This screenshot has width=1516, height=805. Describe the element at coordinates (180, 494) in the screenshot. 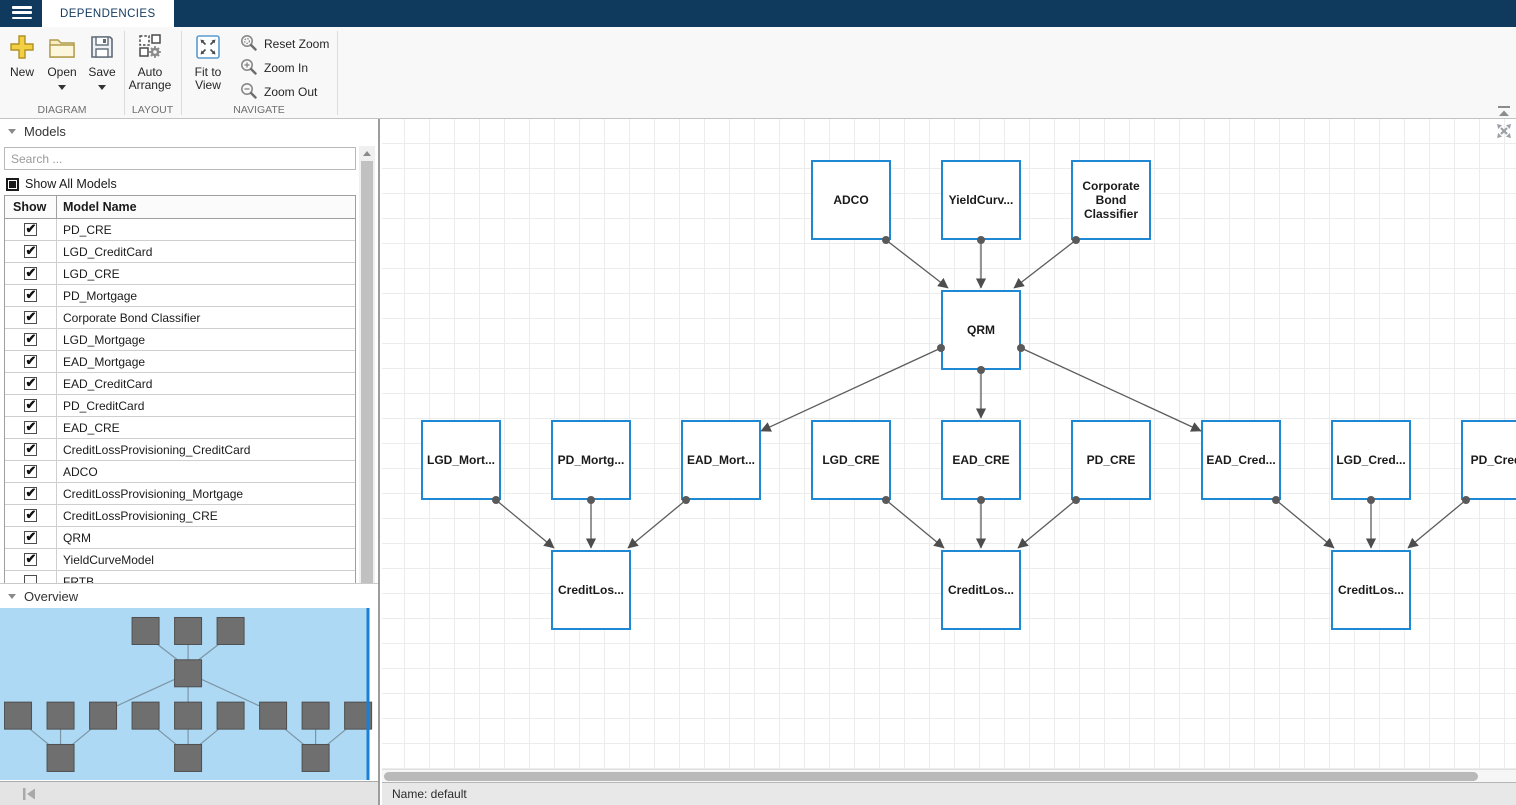

I see `table-row: CreditLossProvisioning_Mortgage` at that location.